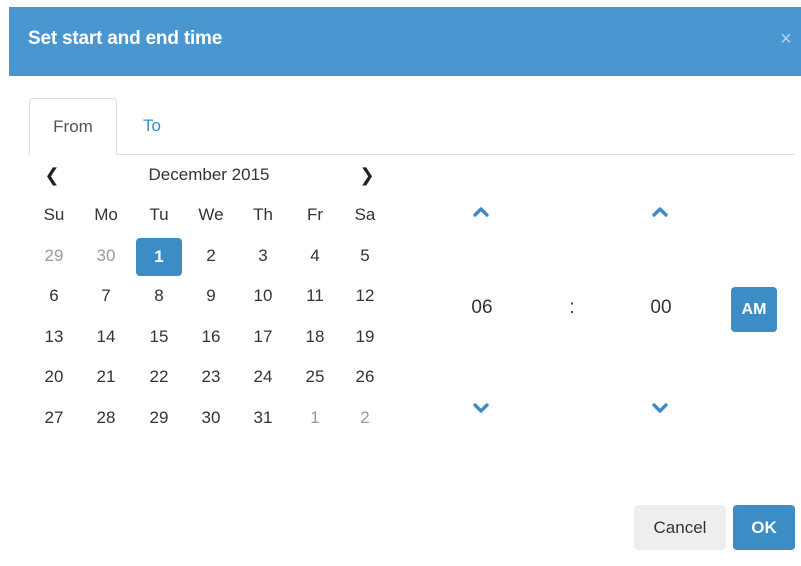  I want to click on calendar-day: 16, so click(211, 337).